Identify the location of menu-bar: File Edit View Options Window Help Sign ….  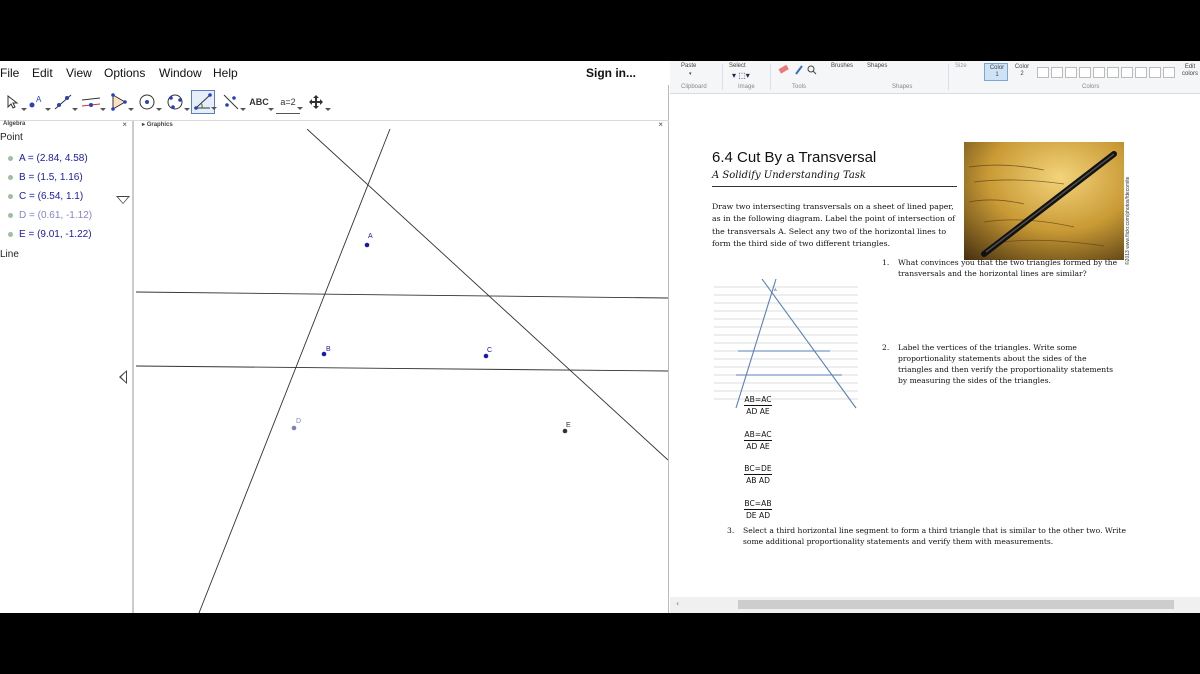
(334, 73).